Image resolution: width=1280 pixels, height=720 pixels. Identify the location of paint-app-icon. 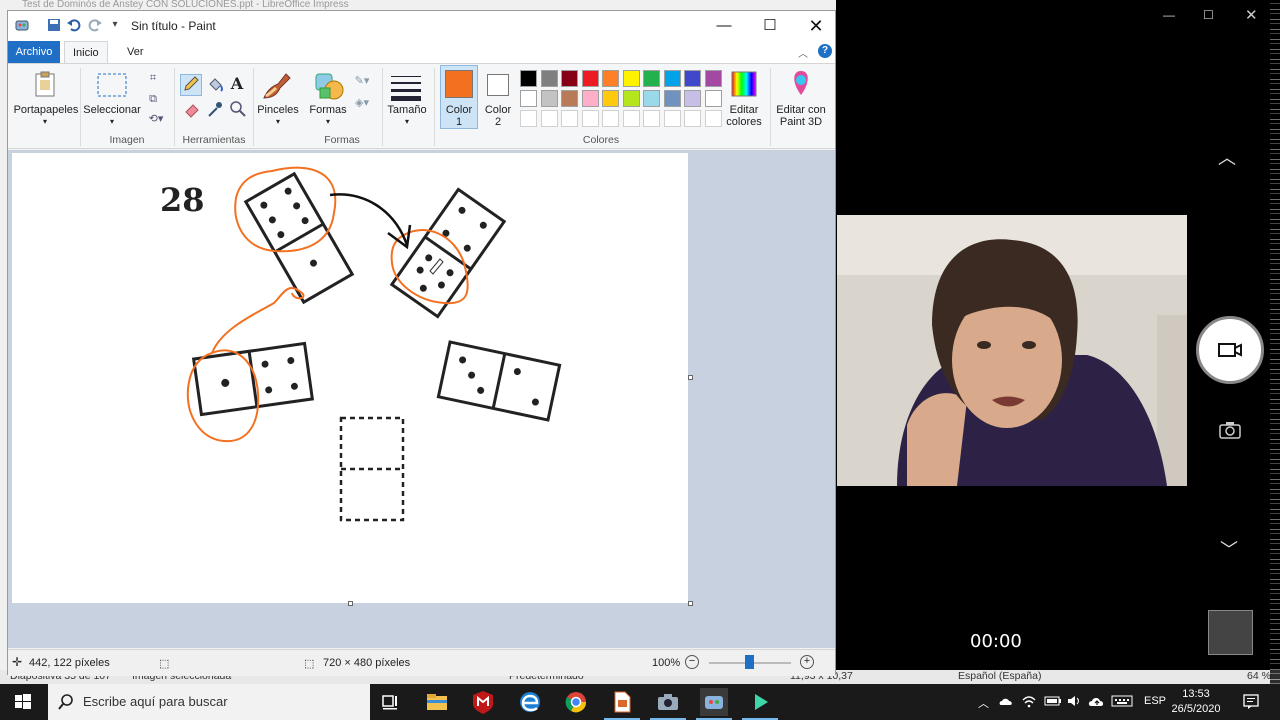
(22, 25).